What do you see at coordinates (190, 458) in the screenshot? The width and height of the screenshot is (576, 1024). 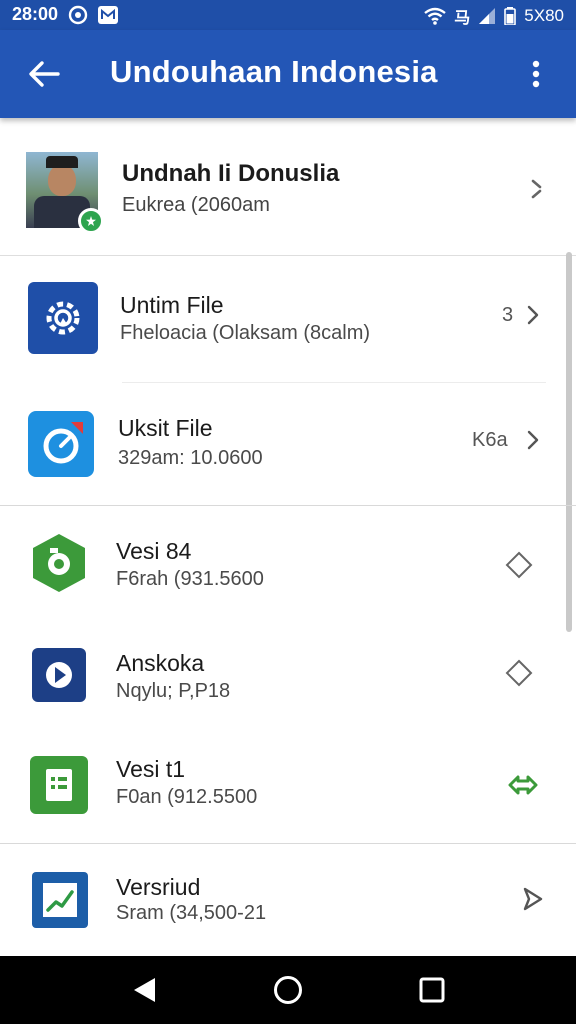 I see `item-subtitle: 329am: 10.0600` at bounding box center [190, 458].